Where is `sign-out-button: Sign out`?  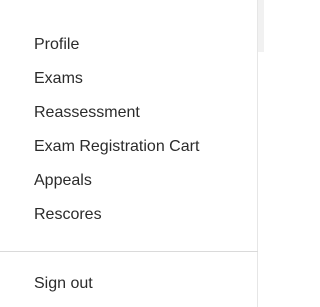 sign-out-button: Sign out is located at coordinates (129, 284).